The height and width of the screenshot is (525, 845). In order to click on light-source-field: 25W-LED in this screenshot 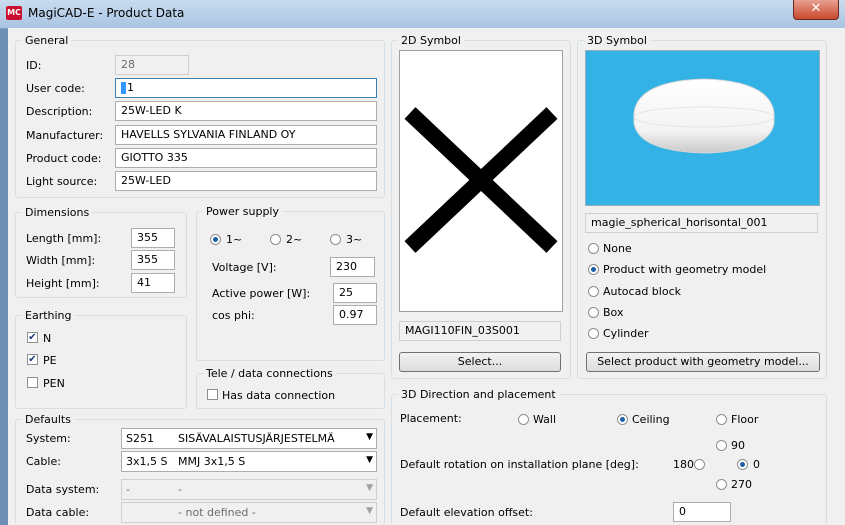, I will do `click(246, 181)`.